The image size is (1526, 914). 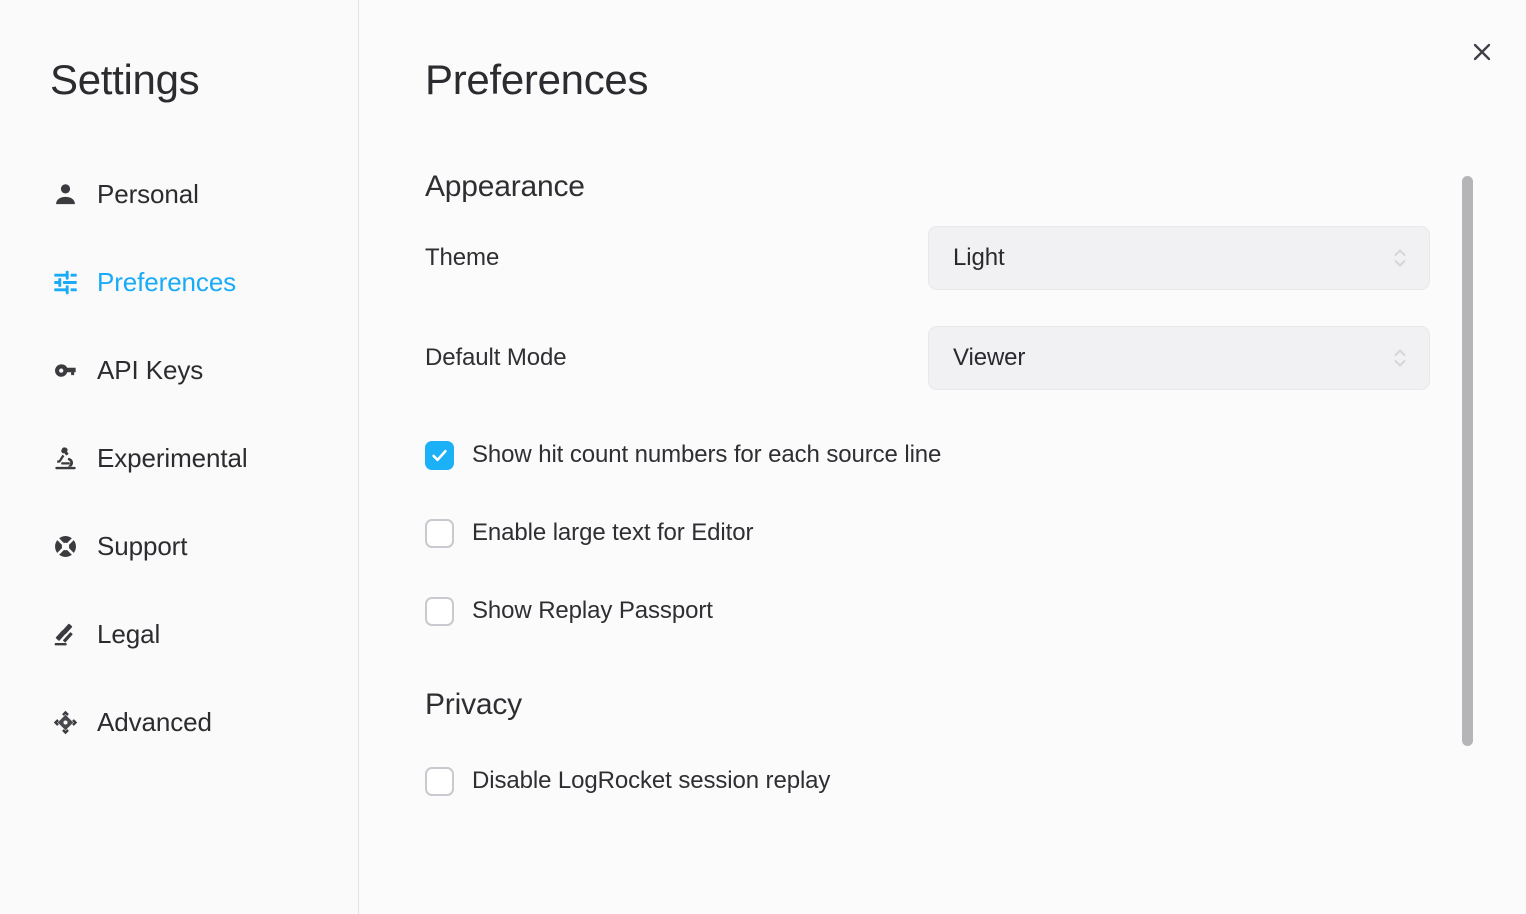 I want to click on scrollbar-thumb, so click(x=1467, y=461).